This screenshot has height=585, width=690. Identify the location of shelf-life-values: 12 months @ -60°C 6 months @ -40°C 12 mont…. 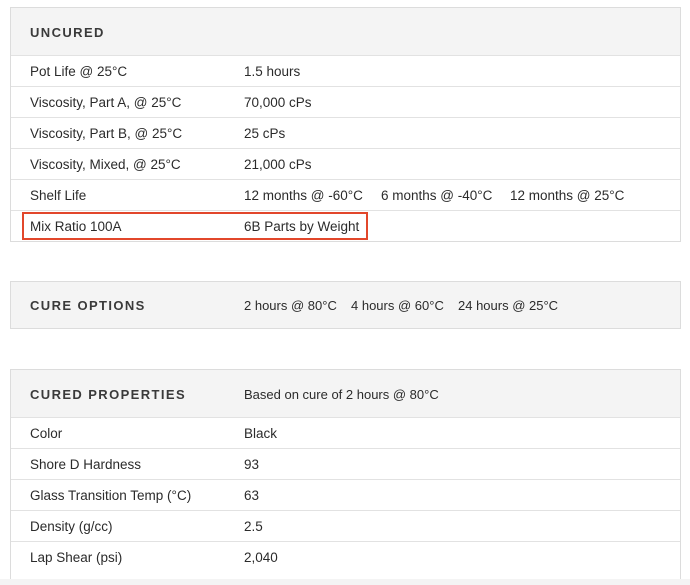
(434, 195).